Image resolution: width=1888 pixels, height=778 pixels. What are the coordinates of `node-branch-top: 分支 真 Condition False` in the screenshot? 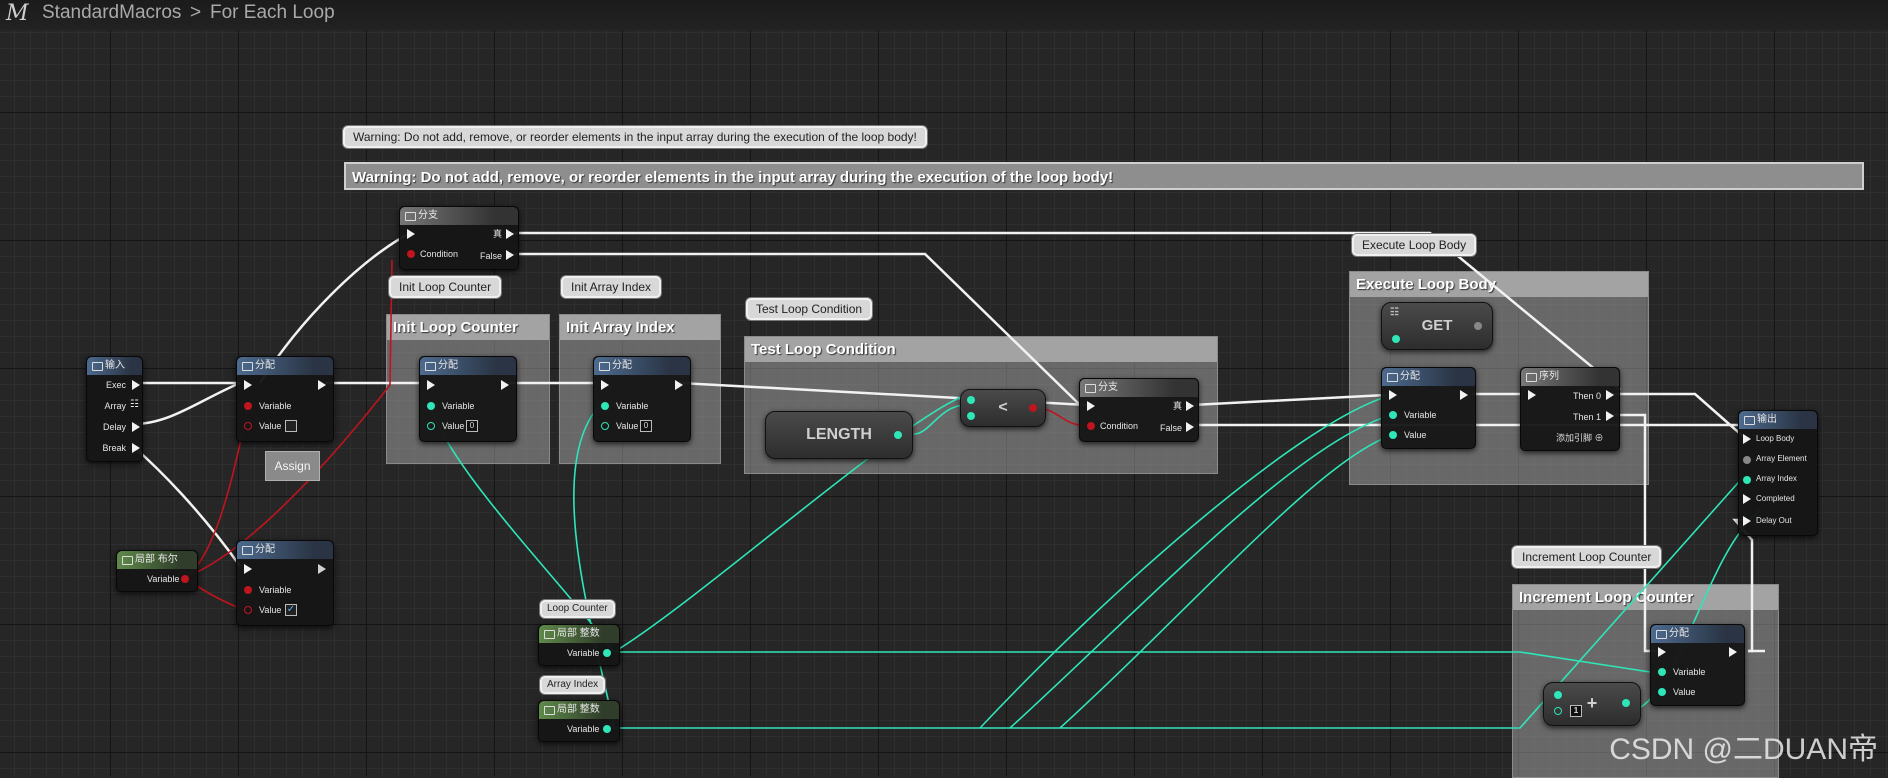 It's located at (459, 238).